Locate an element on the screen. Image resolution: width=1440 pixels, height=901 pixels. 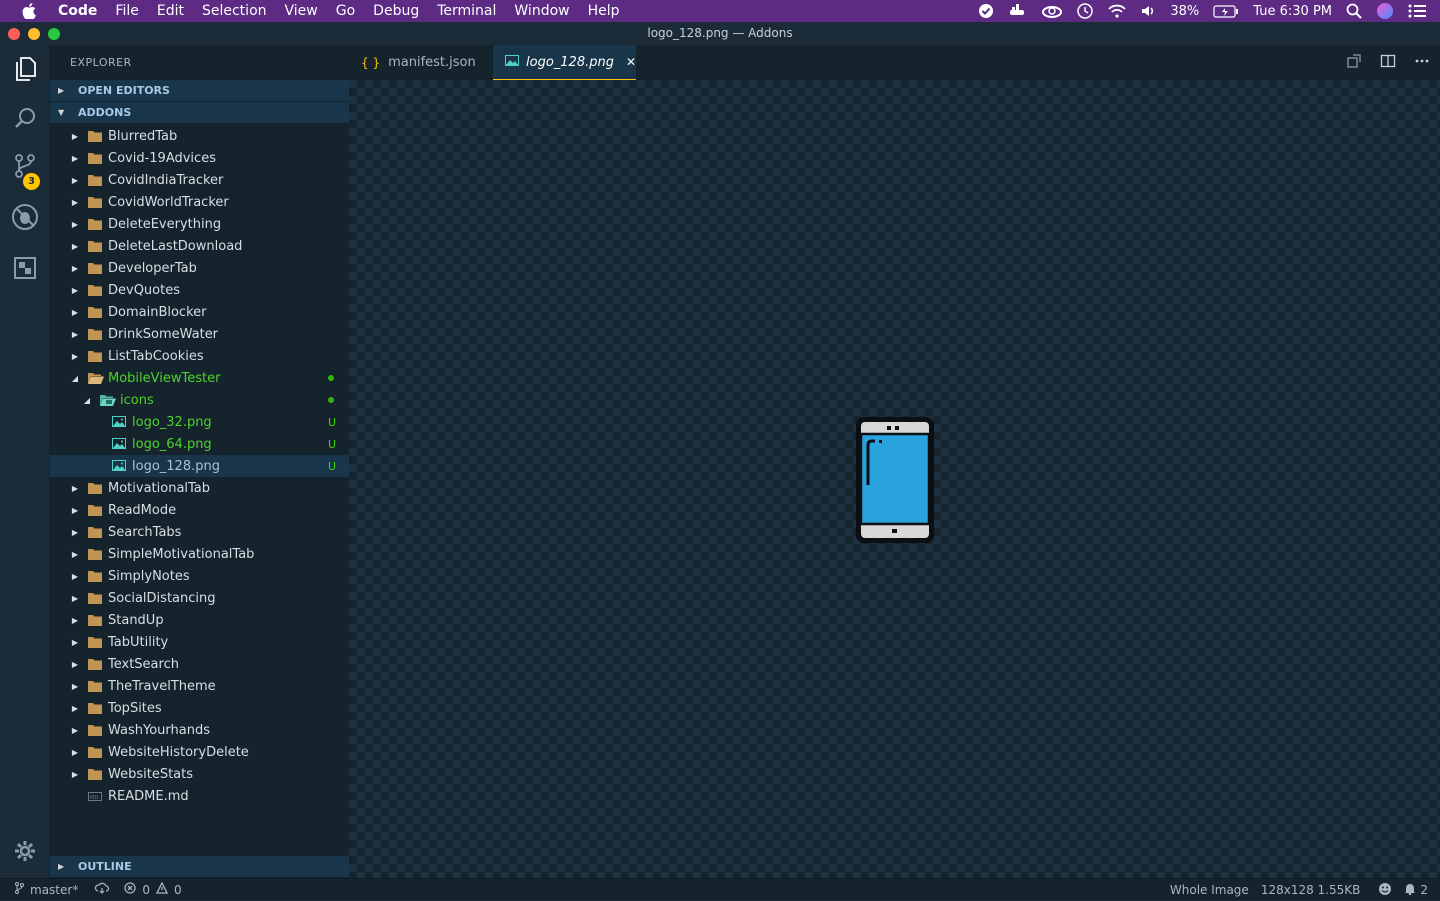
tree-folder-item: ▶ SearchTabs is located at coordinates (199, 532).